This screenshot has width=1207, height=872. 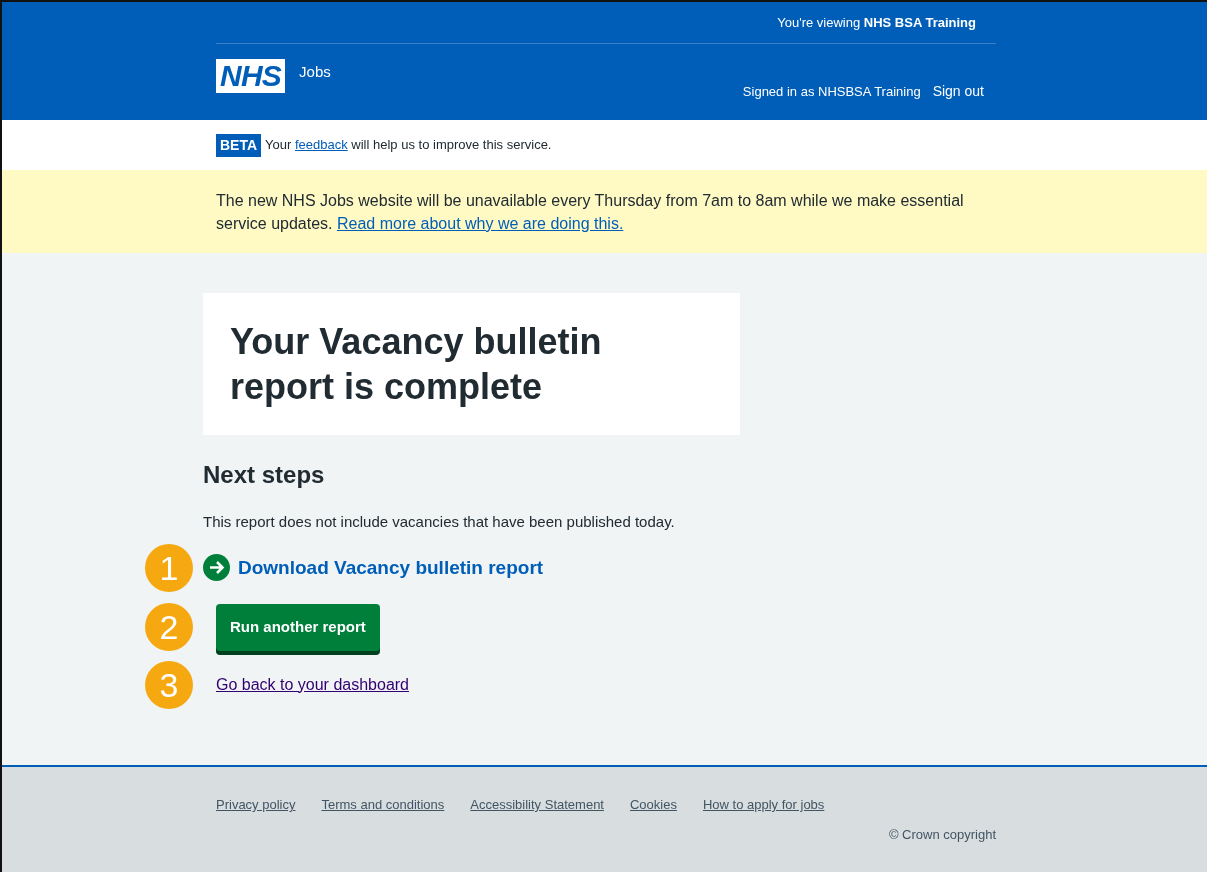 I want to click on nhs-logo: NHS, so click(x=251, y=76).